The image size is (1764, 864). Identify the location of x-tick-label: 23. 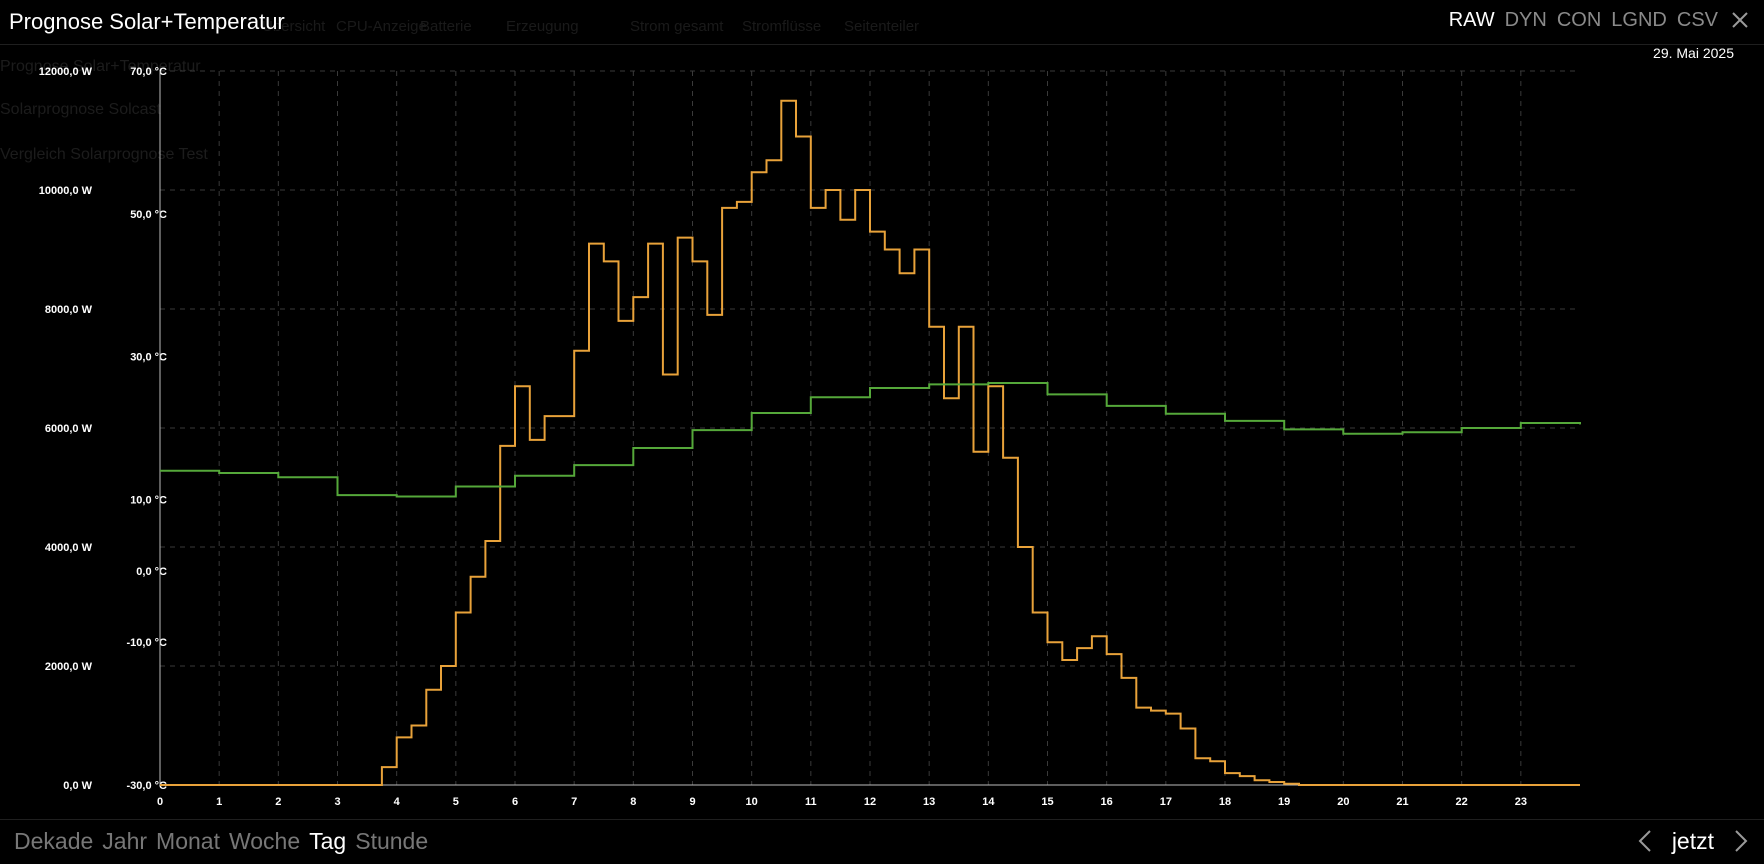
(1521, 802).